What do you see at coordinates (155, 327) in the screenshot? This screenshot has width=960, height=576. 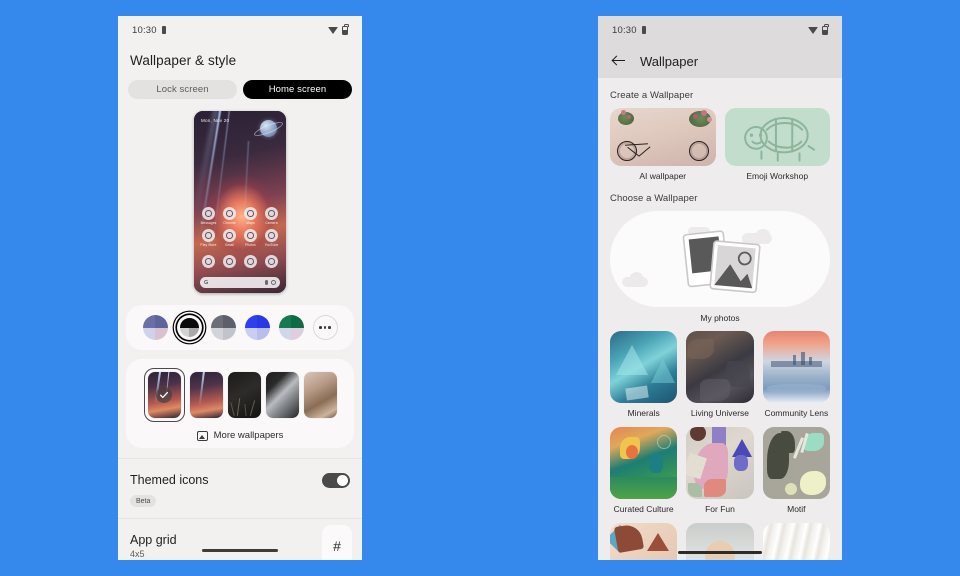 I see `swatch-periwinkle` at bounding box center [155, 327].